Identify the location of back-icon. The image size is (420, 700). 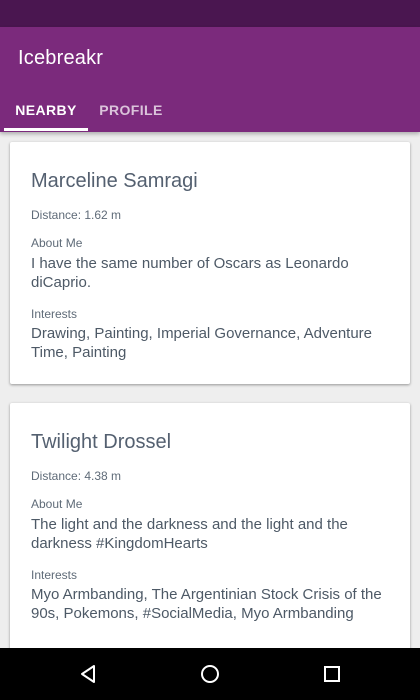
(88, 674).